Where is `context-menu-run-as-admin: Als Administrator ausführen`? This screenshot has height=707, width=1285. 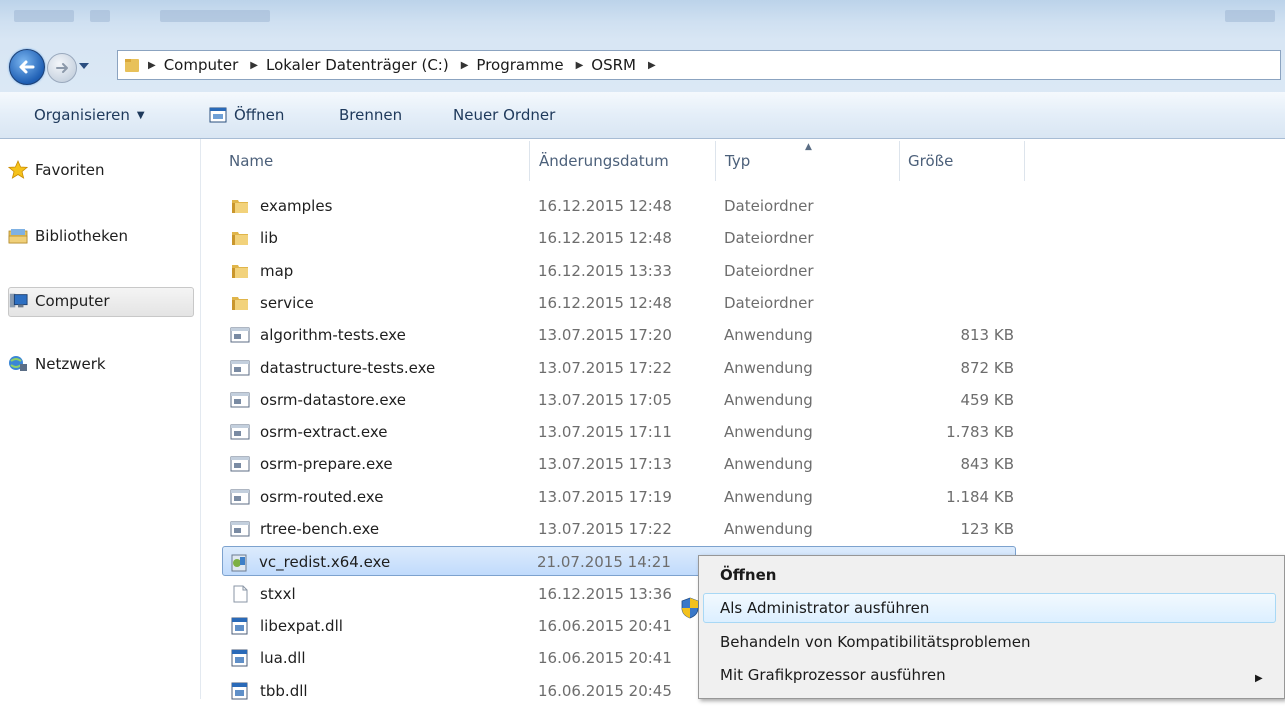 context-menu-run-as-admin: Als Administrator ausführen is located at coordinates (824, 608).